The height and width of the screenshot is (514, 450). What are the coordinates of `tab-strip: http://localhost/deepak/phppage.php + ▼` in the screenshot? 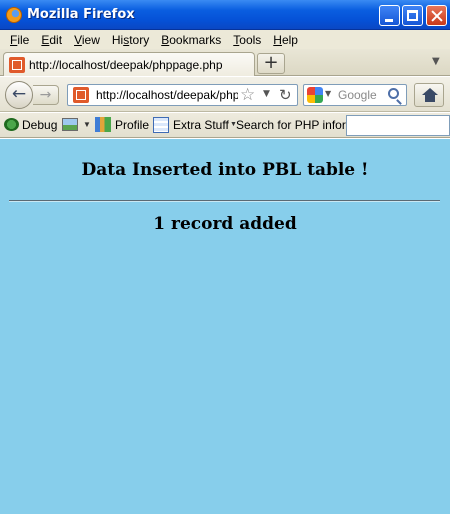 It's located at (225, 62).